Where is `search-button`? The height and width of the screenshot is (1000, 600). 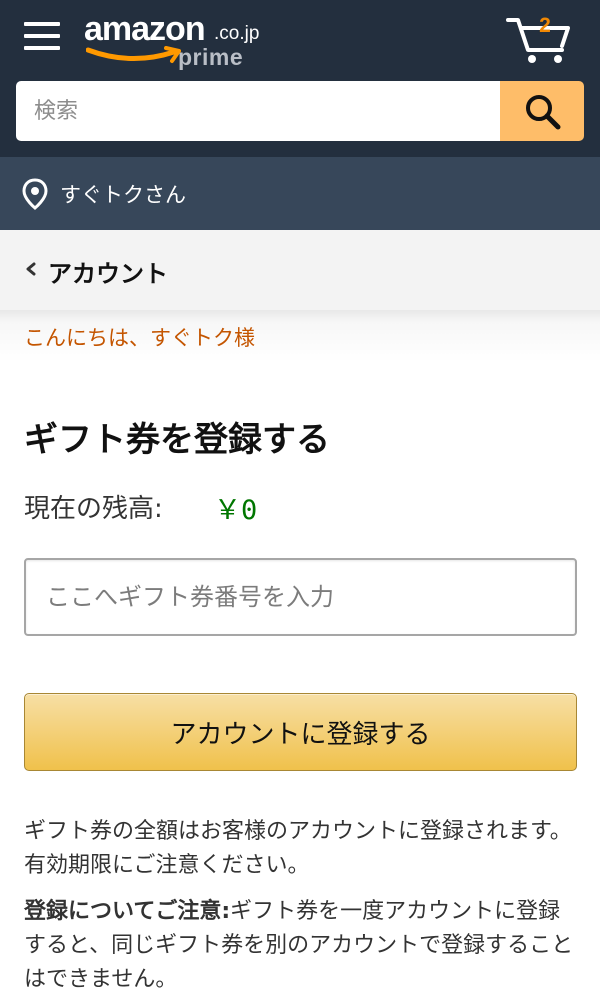
search-button is located at coordinates (542, 111).